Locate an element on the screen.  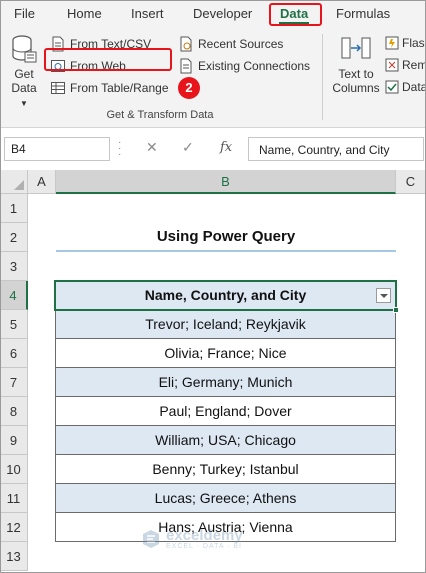
row-header-7: 7 is located at coordinates (14, 382).